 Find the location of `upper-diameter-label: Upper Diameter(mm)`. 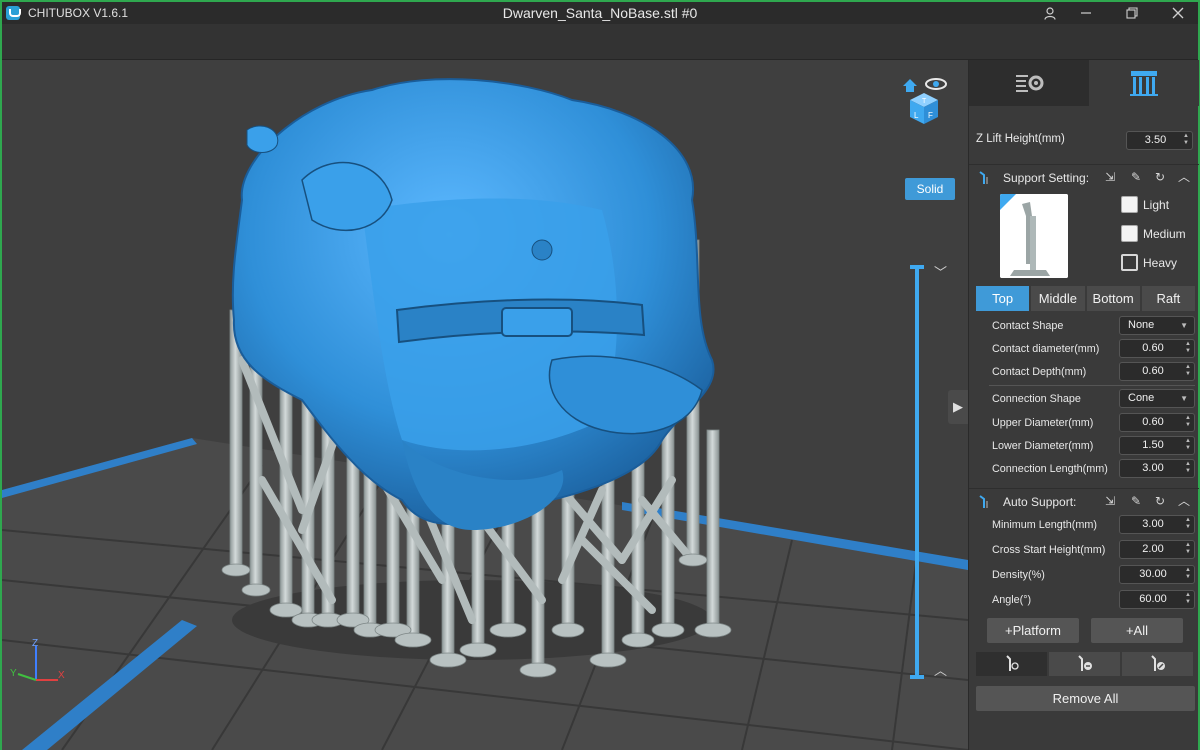

upper-diameter-label: Upper Diameter(mm) is located at coordinates (1043, 423).